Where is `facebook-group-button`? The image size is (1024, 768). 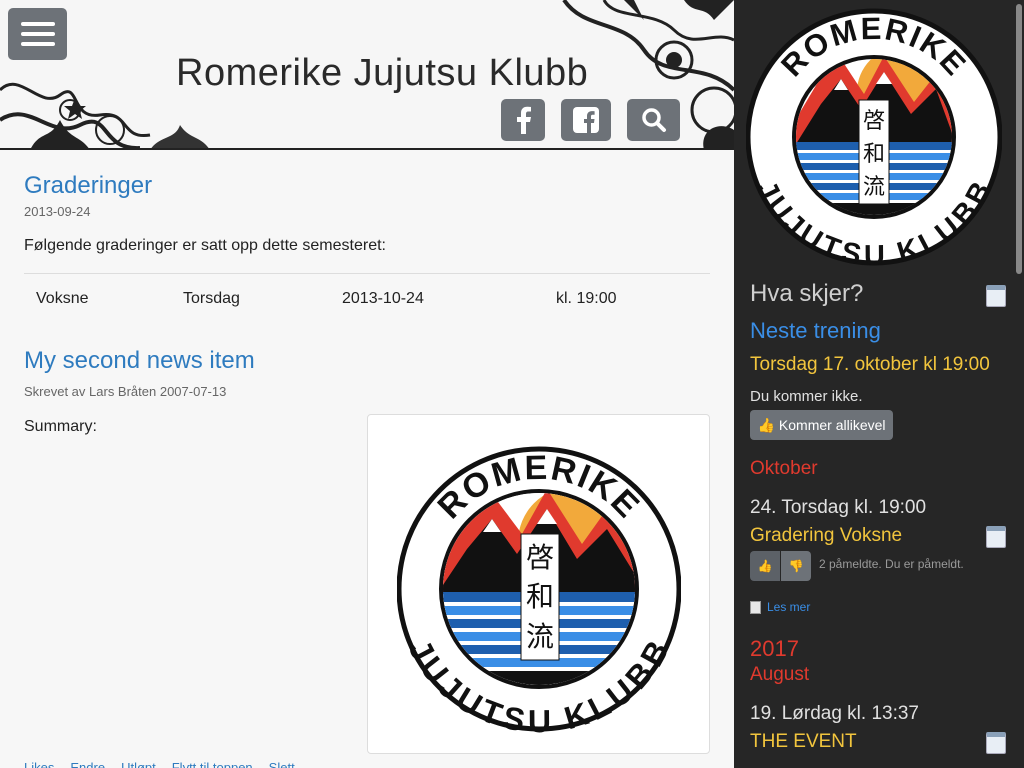
facebook-group-button is located at coordinates (586, 120).